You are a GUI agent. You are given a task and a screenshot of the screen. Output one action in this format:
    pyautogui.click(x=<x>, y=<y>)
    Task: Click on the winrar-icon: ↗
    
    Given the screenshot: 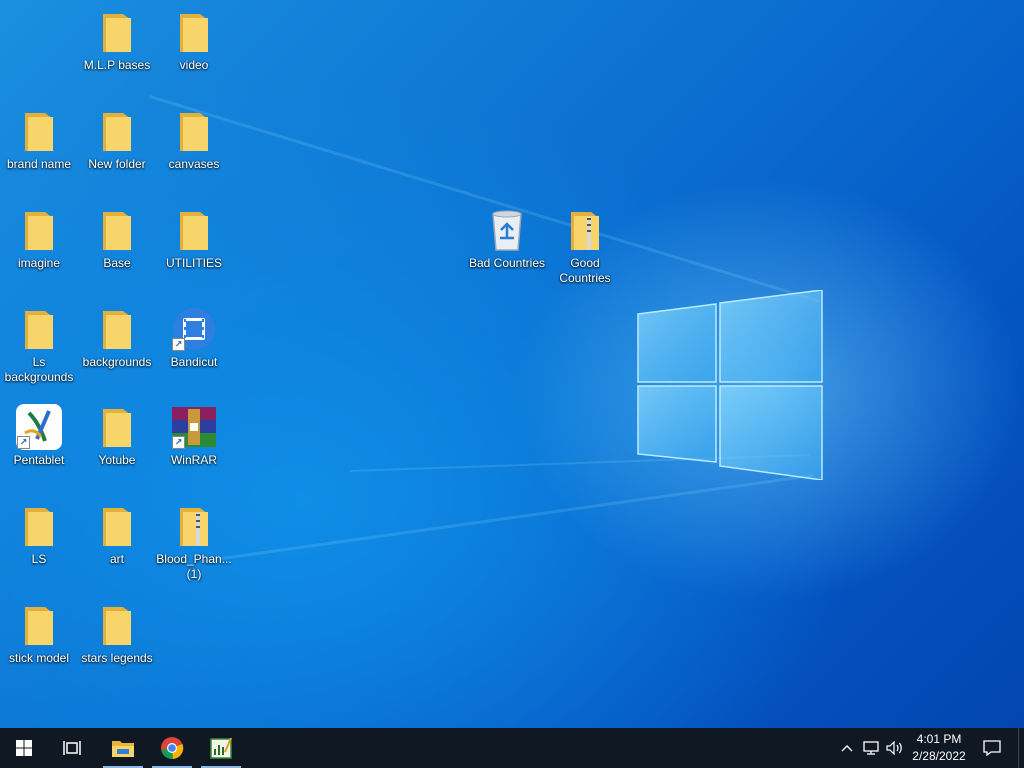 What is the action you would take?
    pyautogui.click(x=194, y=427)
    